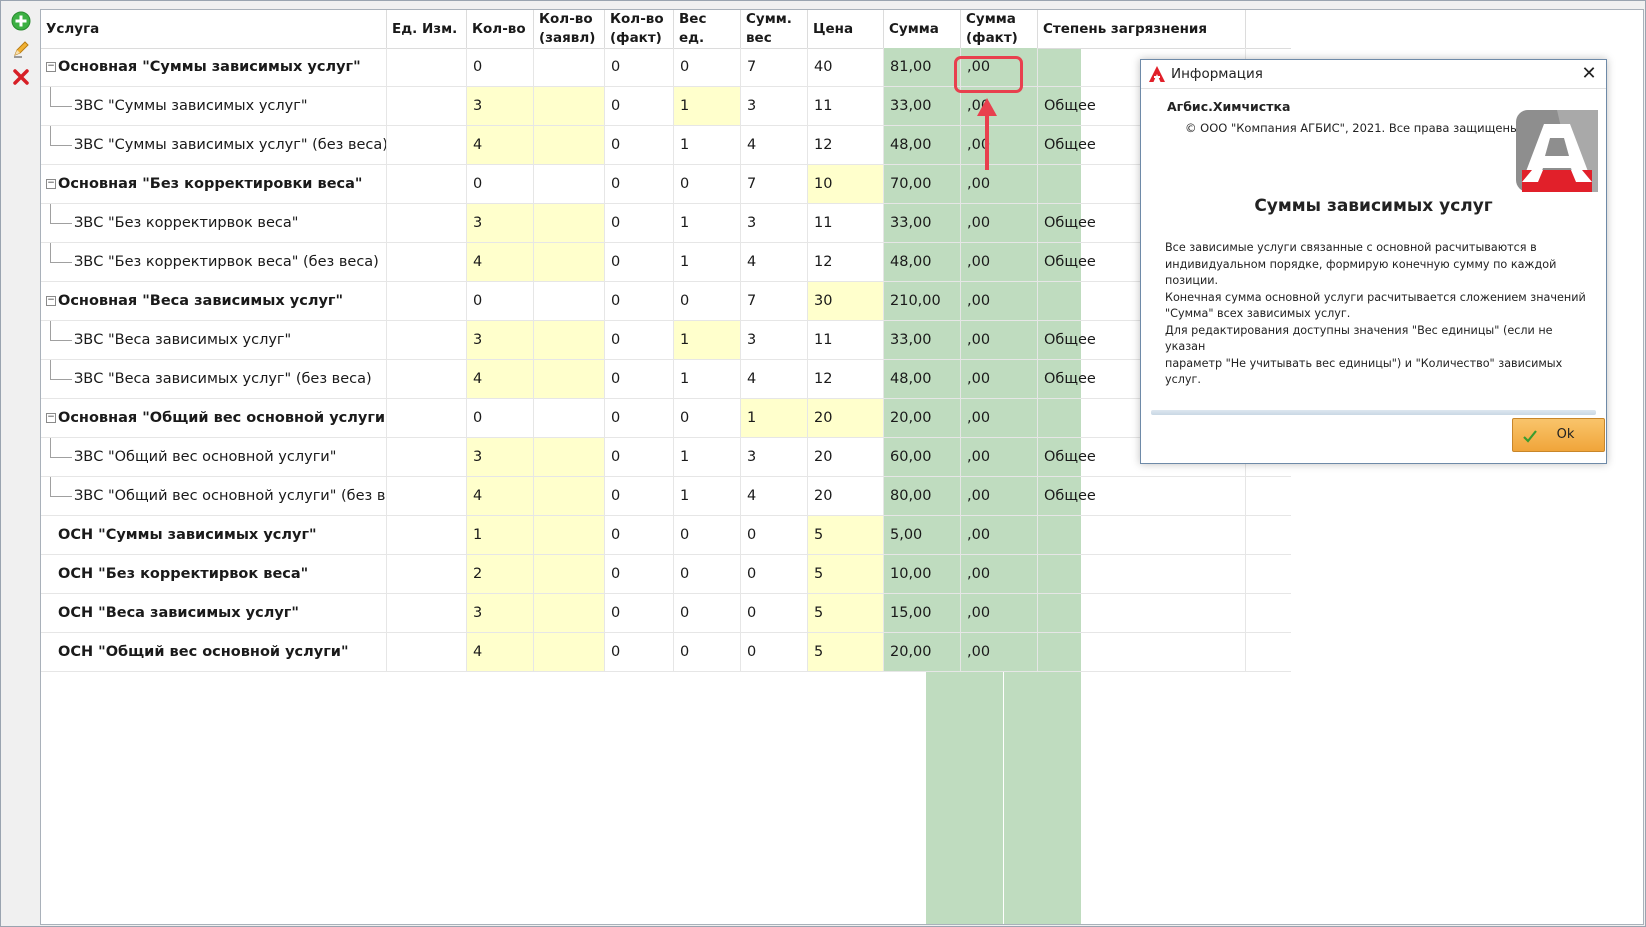 This screenshot has width=1646, height=927. Describe the element at coordinates (214, 613) in the screenshot. I see `cell-name: ОСН "Веса зависимых услуг"` at that location.